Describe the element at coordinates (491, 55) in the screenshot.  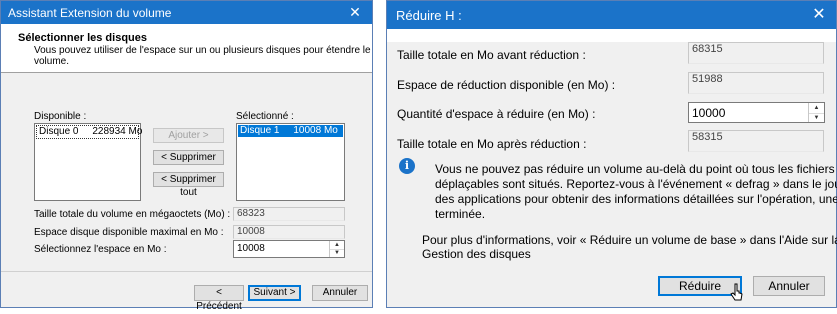
I see `total-before-label: Taille totale en Mo avant réduction :` at that location.